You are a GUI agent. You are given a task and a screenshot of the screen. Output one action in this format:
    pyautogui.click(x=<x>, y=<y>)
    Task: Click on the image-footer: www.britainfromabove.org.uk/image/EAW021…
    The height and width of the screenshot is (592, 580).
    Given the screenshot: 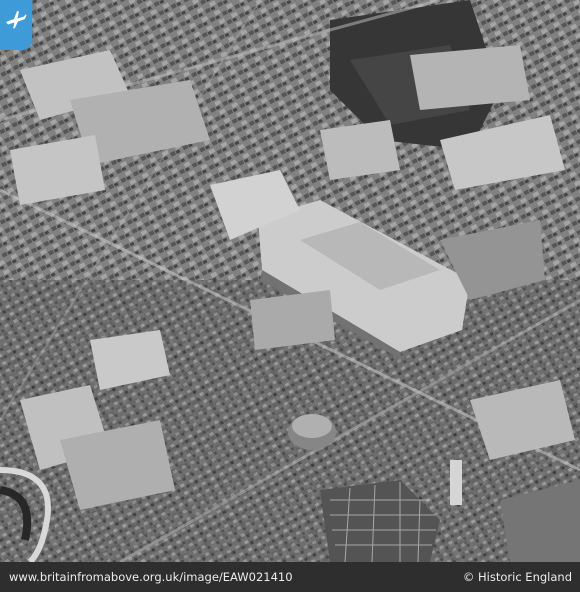 What is the action you would take?
    pyautogui.click(x=290, y=577)
    